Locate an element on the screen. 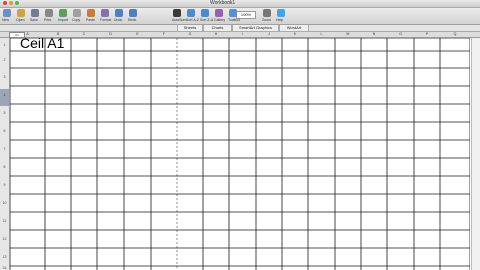  column-header-g: G is located at coordinates (190, 34).